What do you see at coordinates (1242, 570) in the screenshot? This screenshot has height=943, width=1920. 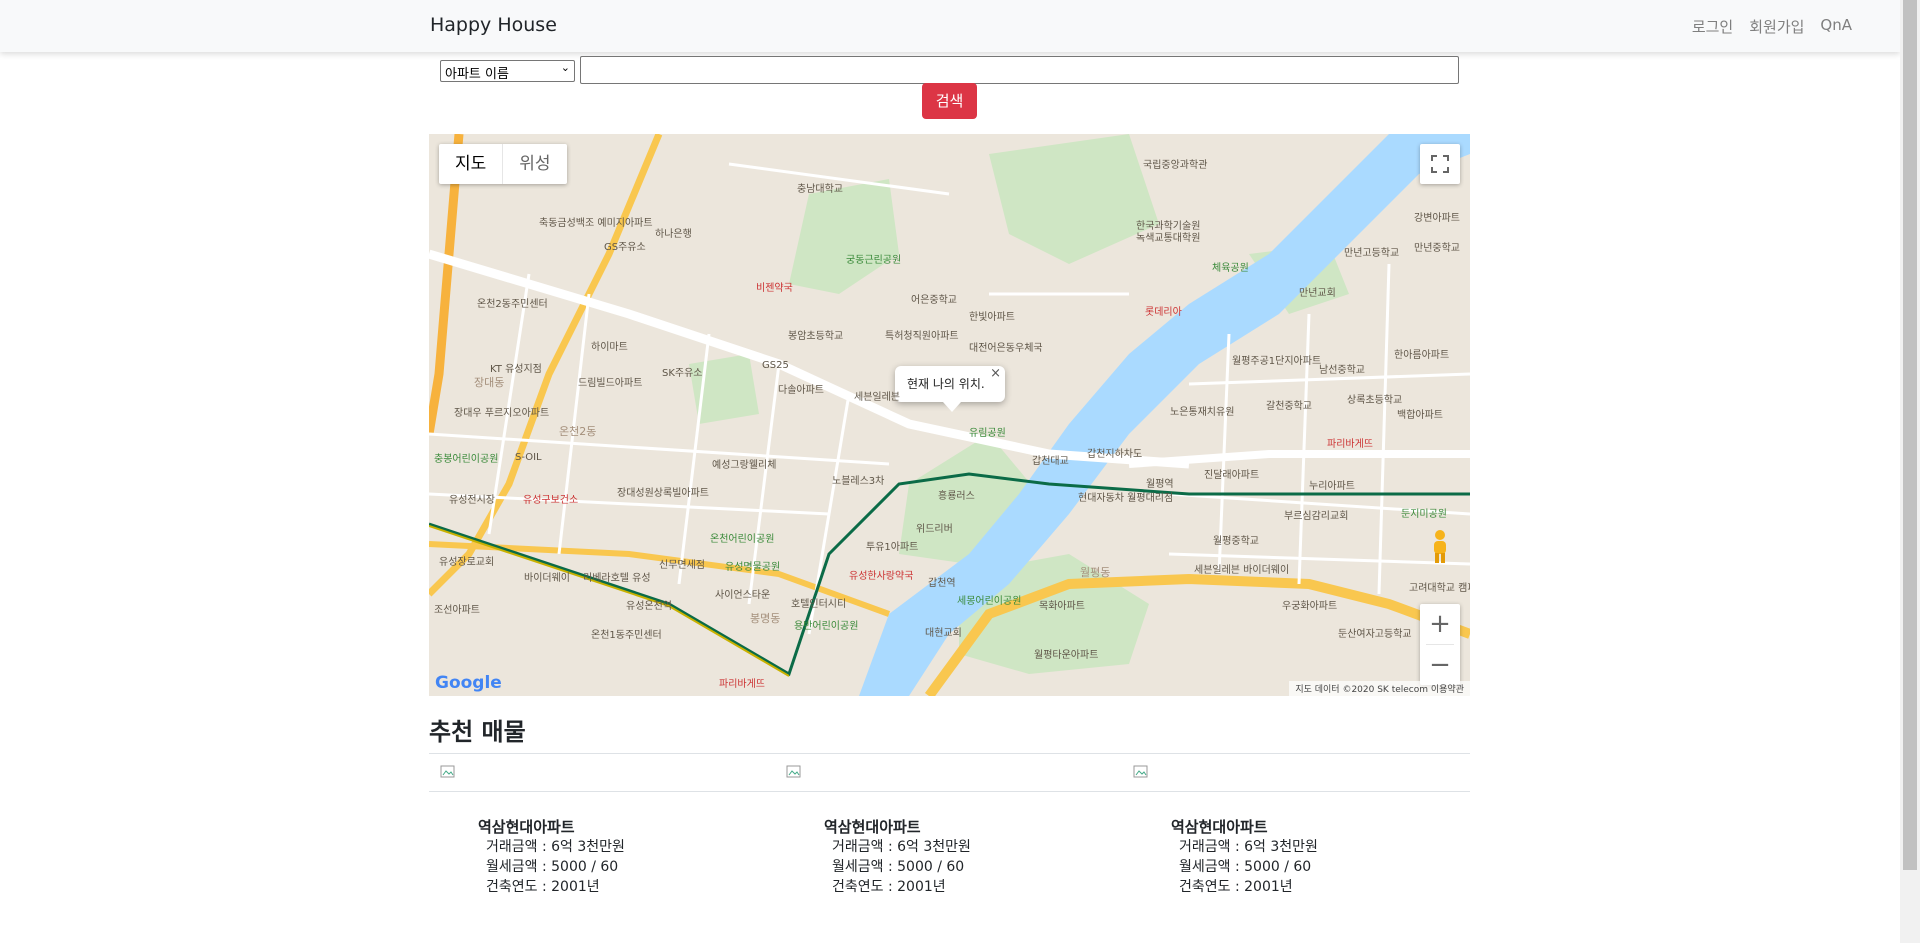 I see `map-label: 세븐일레븐 바이더웨이` at bounding box center [1242, 570].